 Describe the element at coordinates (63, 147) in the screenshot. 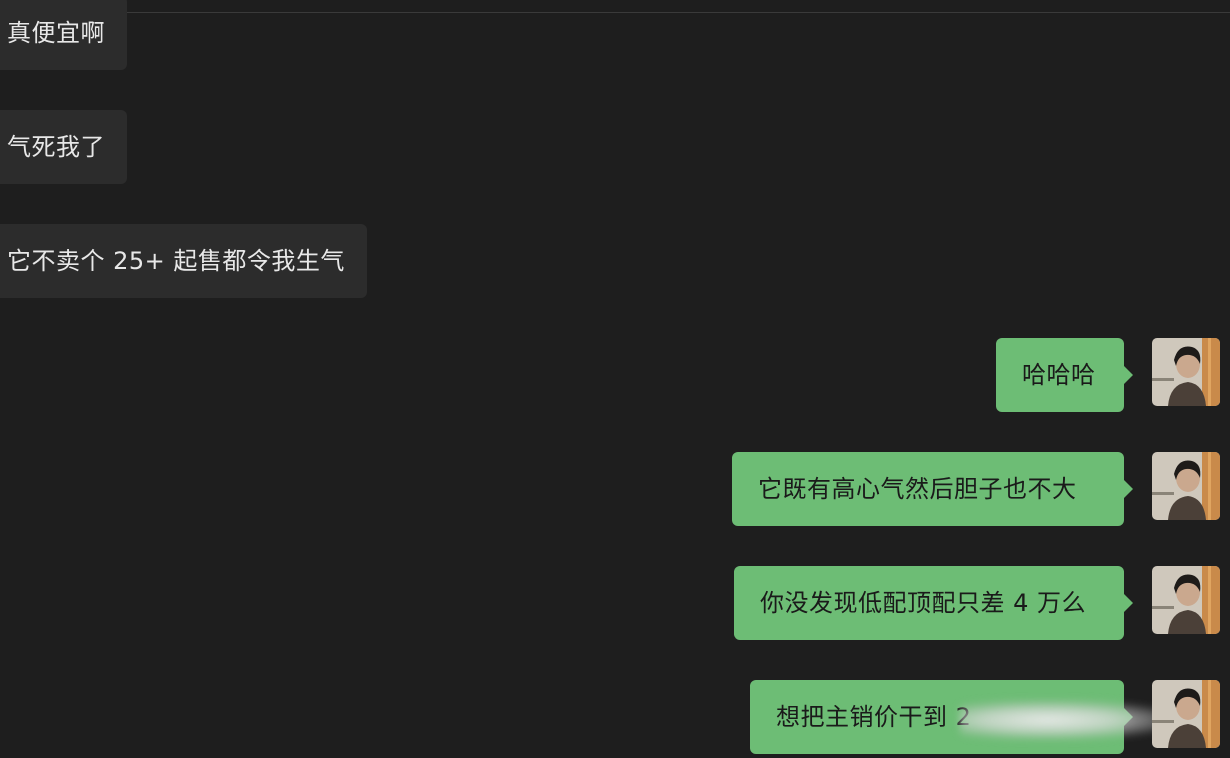

I see `incoming-message-2: 气死我了` at that location.